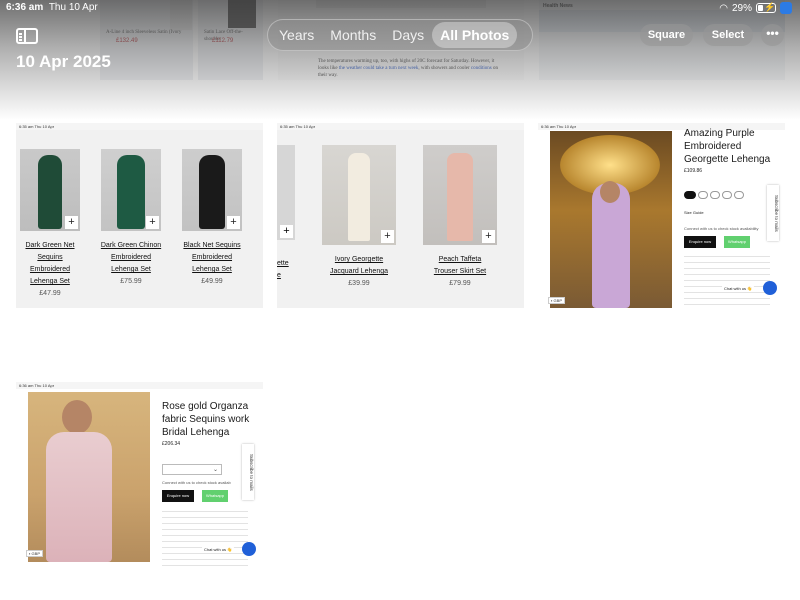  Describe the element at coordinates (460, 283) in the screenshot. I see `product-price: £79.99` at that location.